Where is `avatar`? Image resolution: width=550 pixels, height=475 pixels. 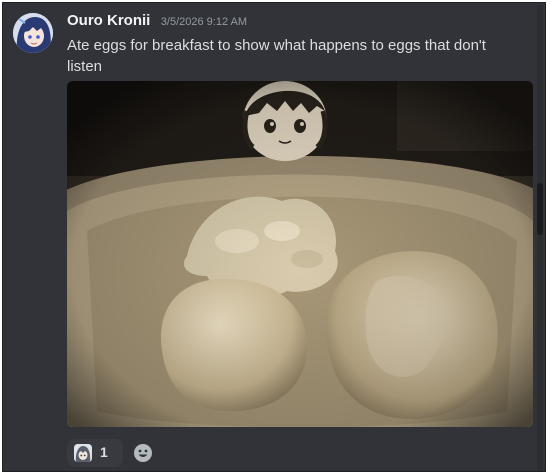 avatar is located at coordinates (33, 33).